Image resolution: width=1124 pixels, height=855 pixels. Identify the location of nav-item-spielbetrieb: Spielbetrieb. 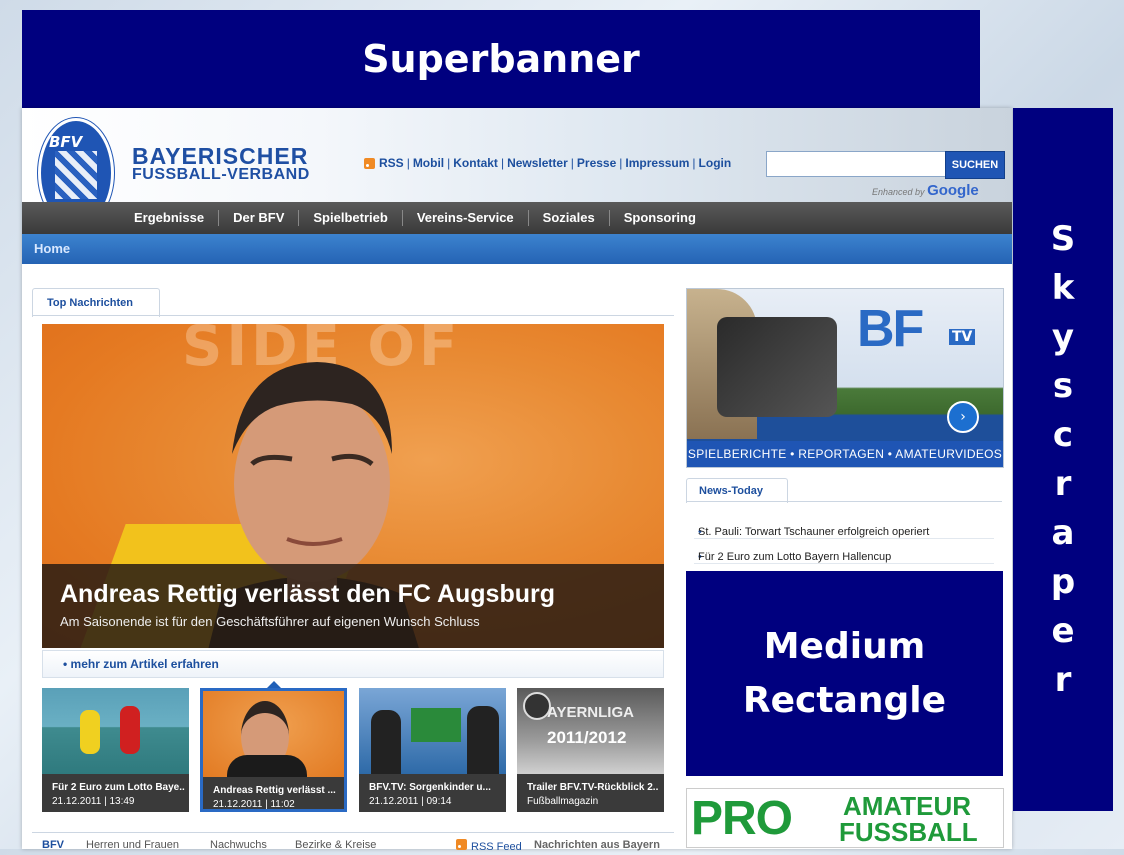
(351, 218).